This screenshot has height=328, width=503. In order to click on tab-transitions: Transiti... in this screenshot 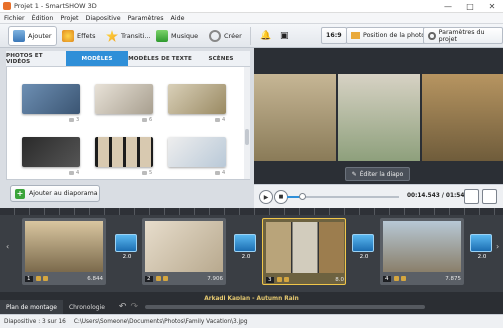, I will do `click(128, 36)`.